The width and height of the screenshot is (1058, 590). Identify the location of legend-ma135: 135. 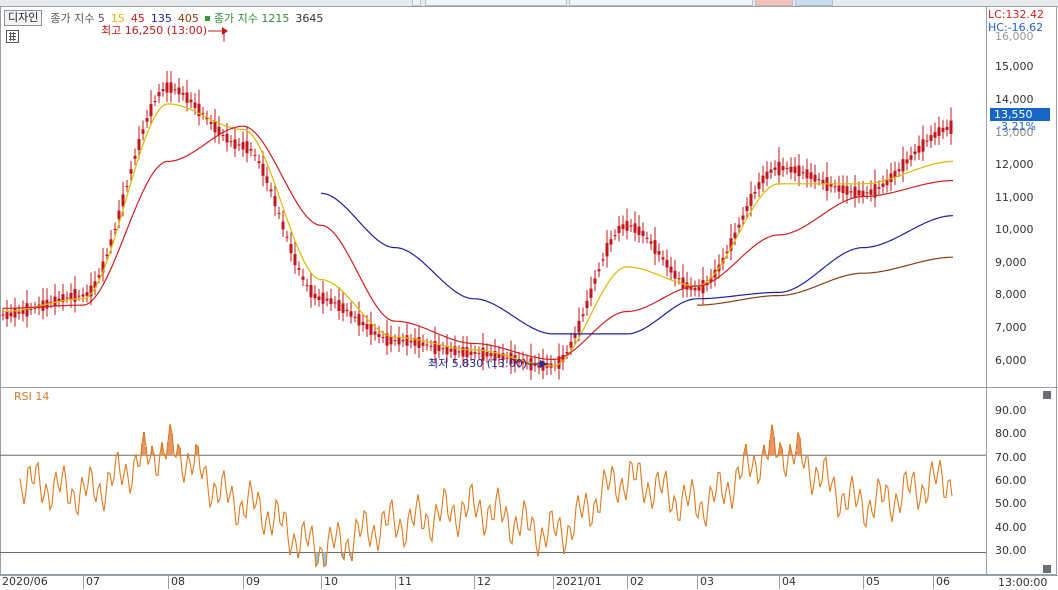
(161, 18).